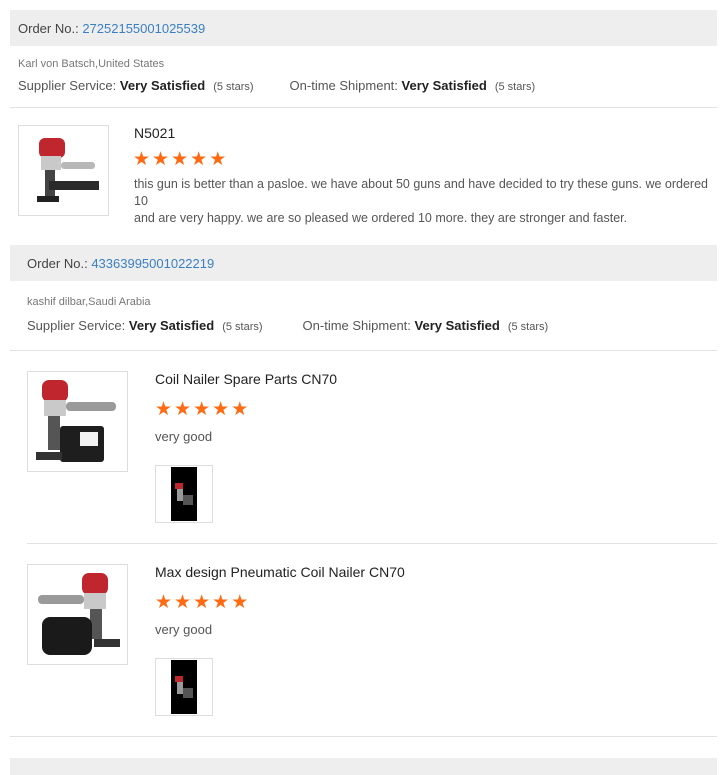 Image resolution: width=727 pixels, height=775 pixels. Describe the element at coordinates (280, 572) in the screenshot. I see `product-name: Max design Pneumatic Coil Nailer CN70` at that location.